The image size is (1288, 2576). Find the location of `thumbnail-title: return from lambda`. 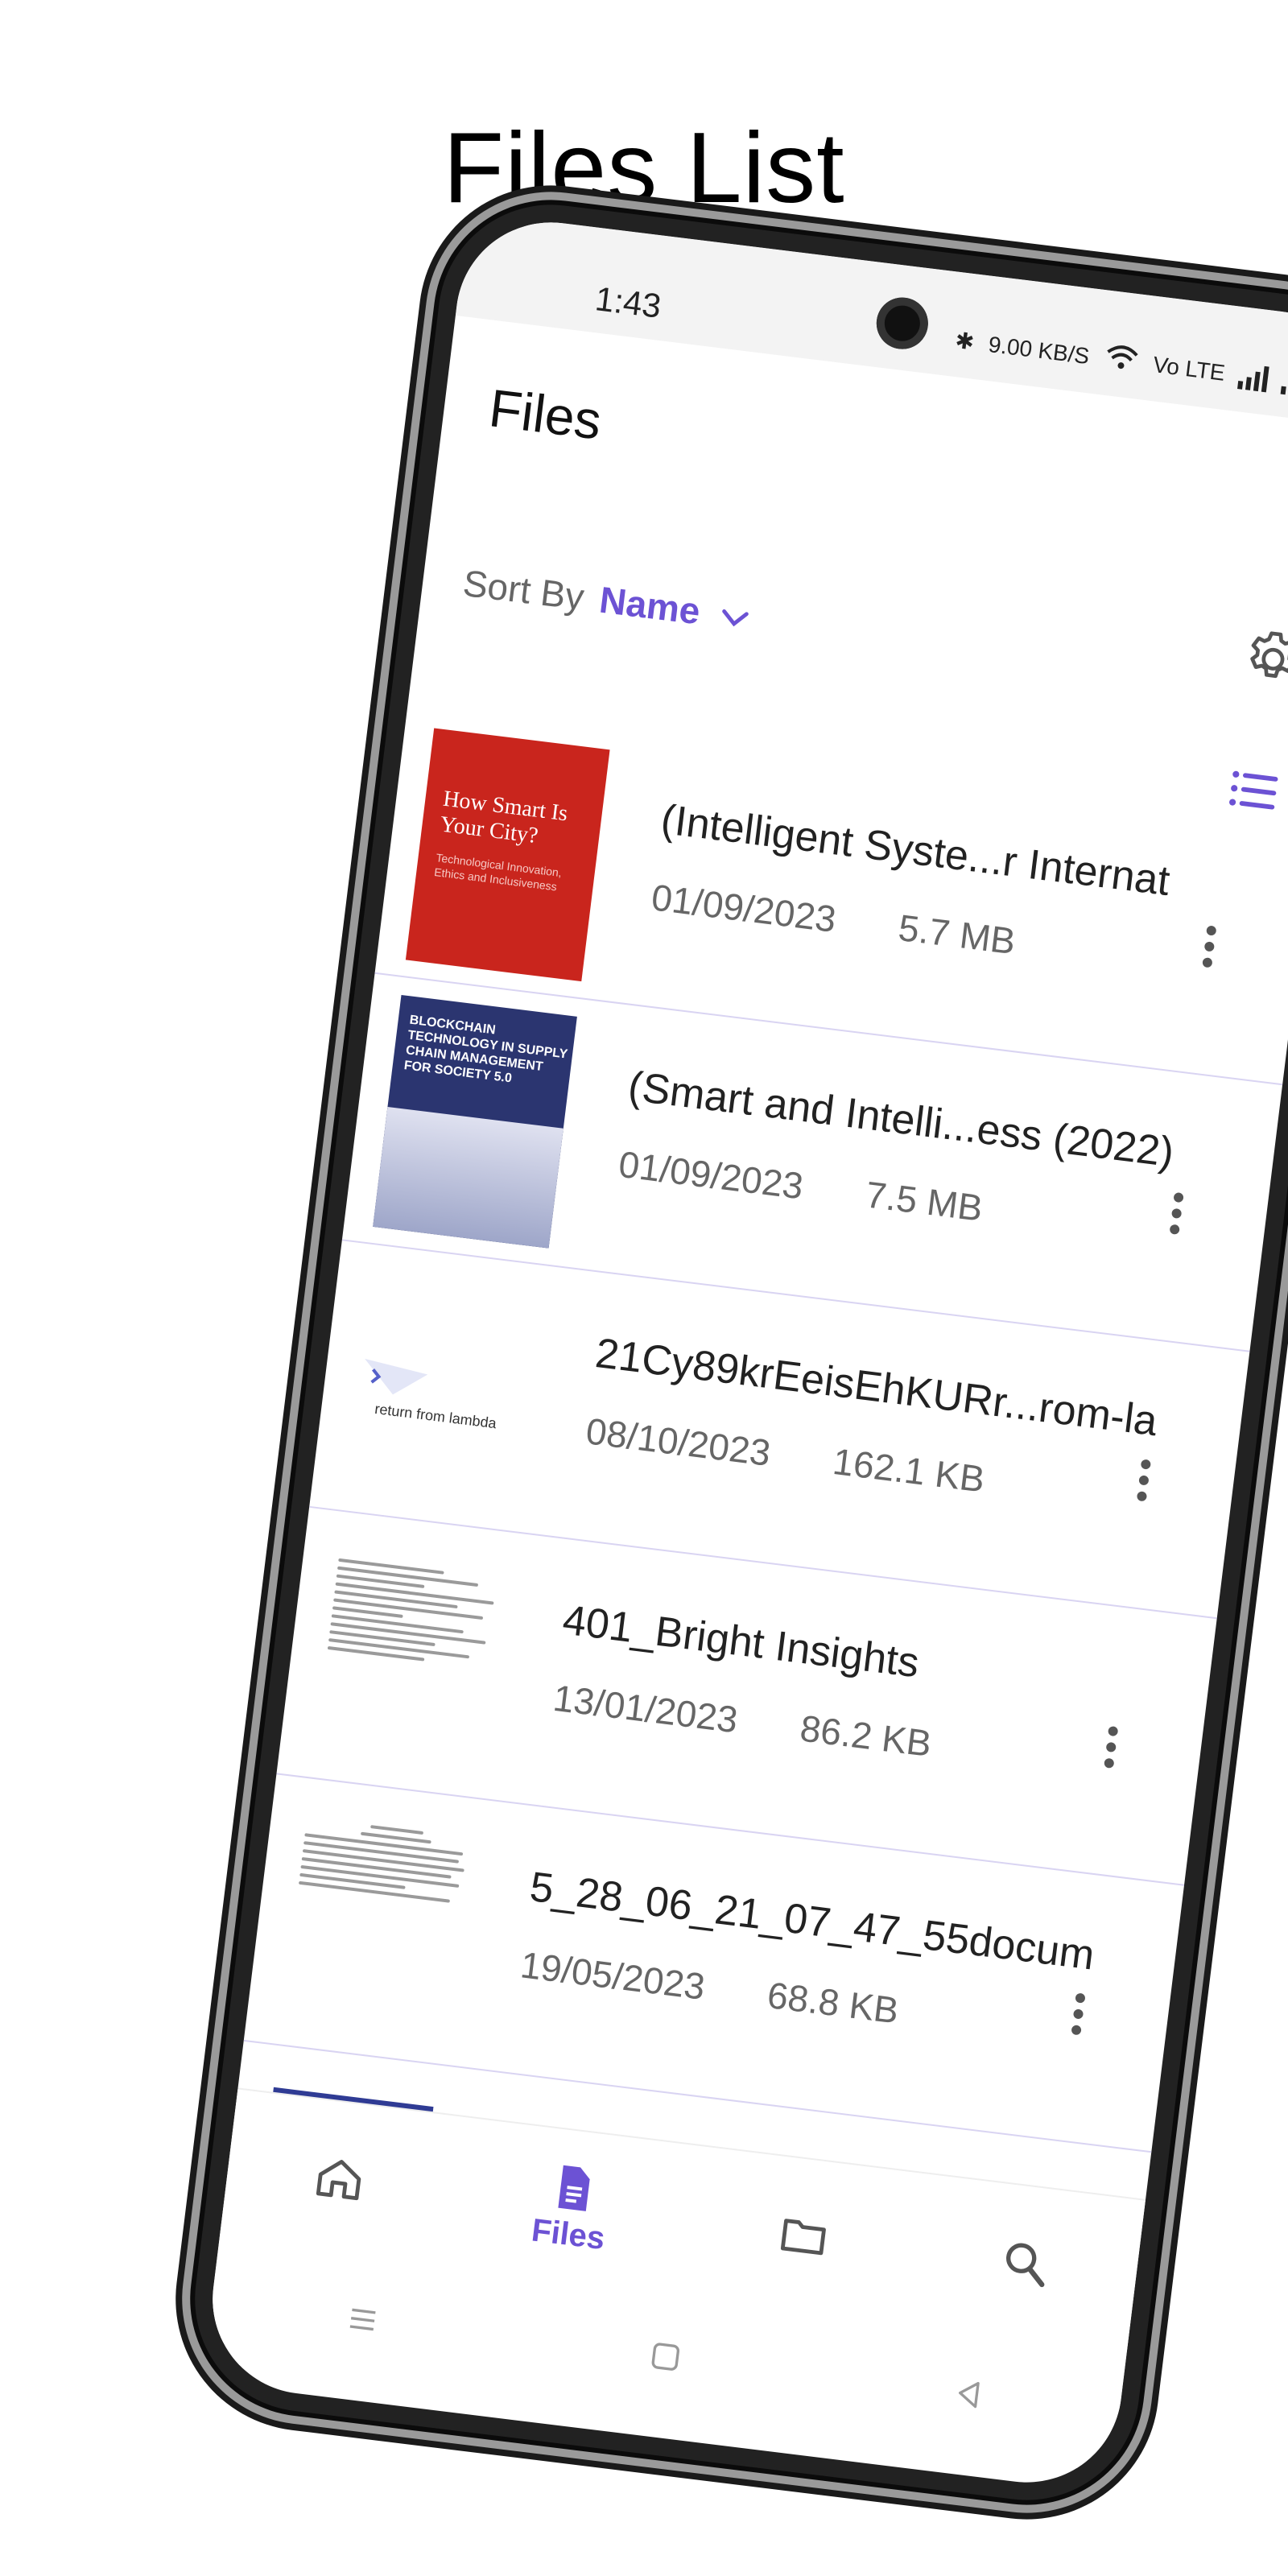

thumbnail-title: return from lambda is located at coordinates (435, 1416).